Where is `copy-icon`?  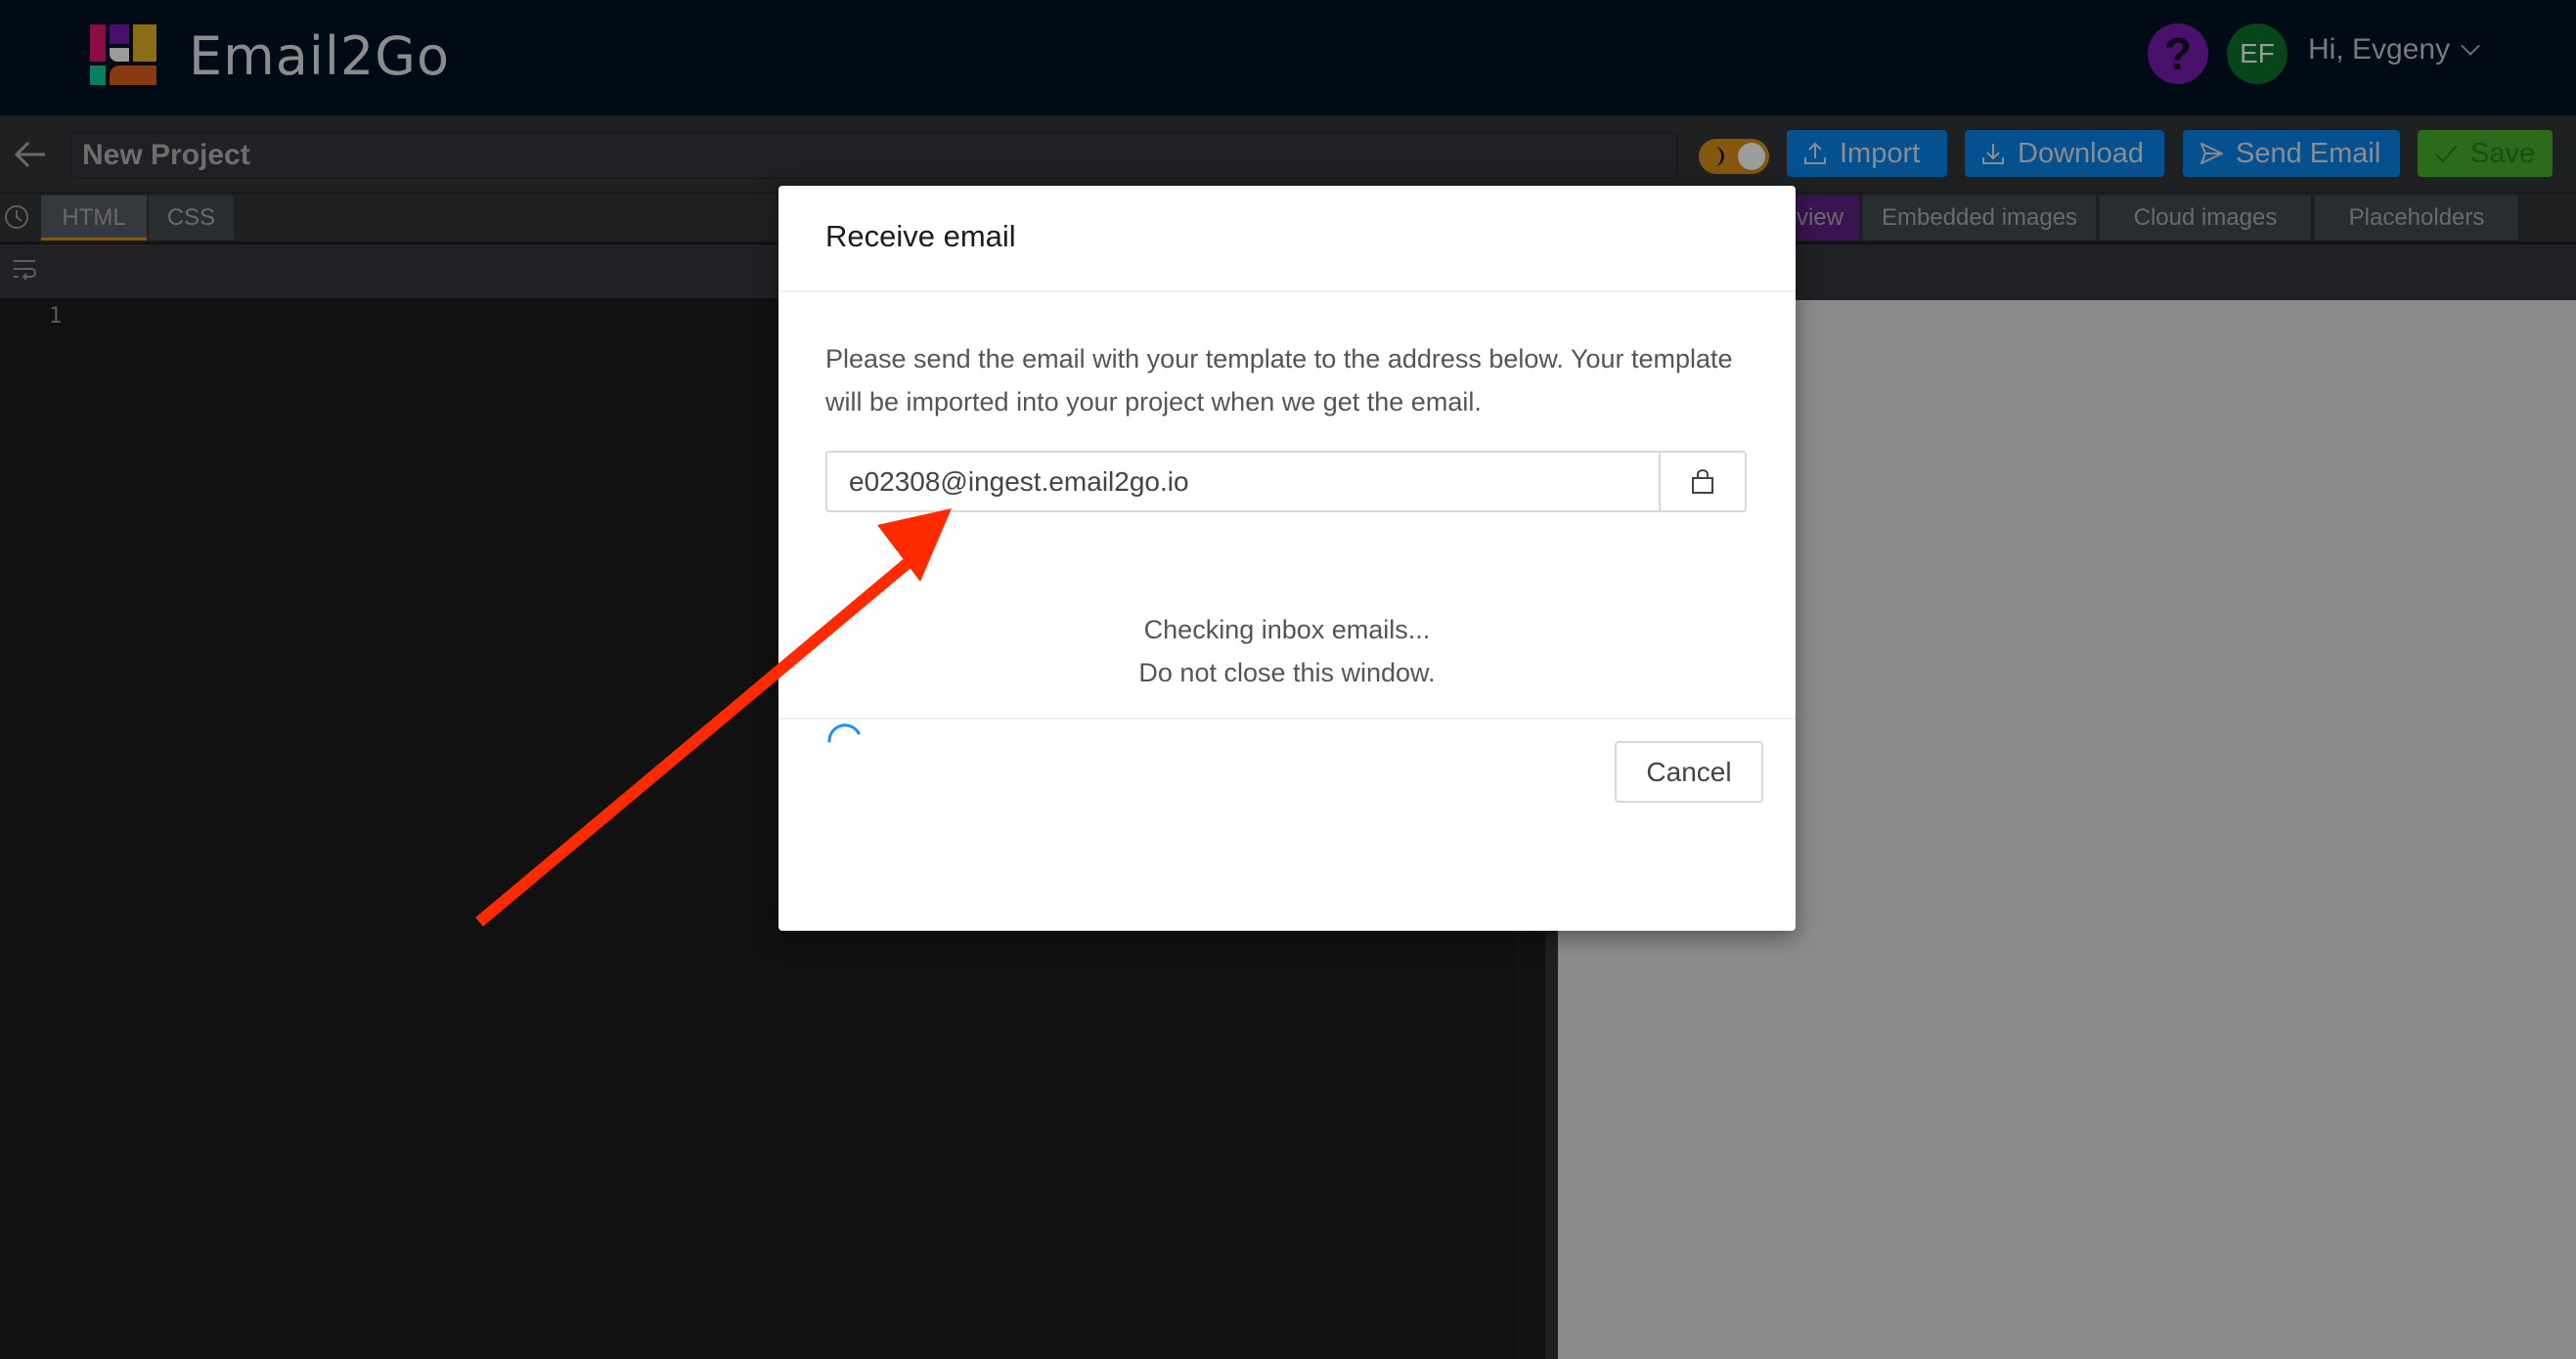
copy-icon is located at coordinates (1702, 481).